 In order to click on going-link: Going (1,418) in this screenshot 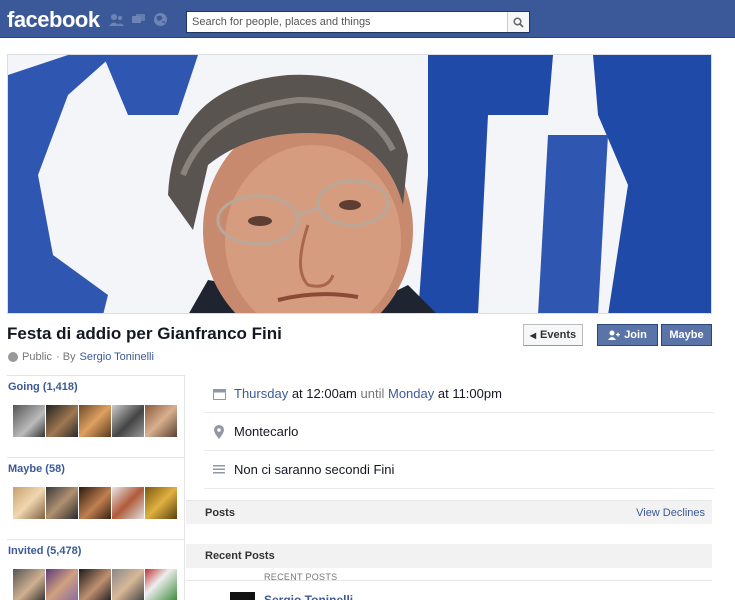, I will do `click(96, 387)`.